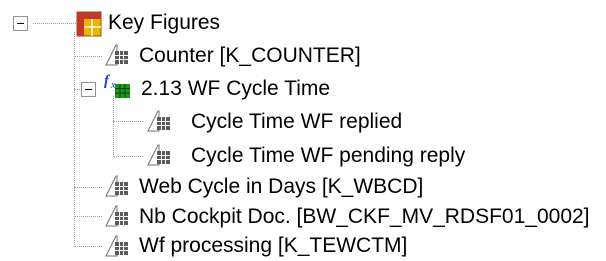 The width and height of the screenshot is (606, 261). I want to click on tree-node-label-wf-cycle-time: 2.13 WF Cycle Time, so click(235, 89).